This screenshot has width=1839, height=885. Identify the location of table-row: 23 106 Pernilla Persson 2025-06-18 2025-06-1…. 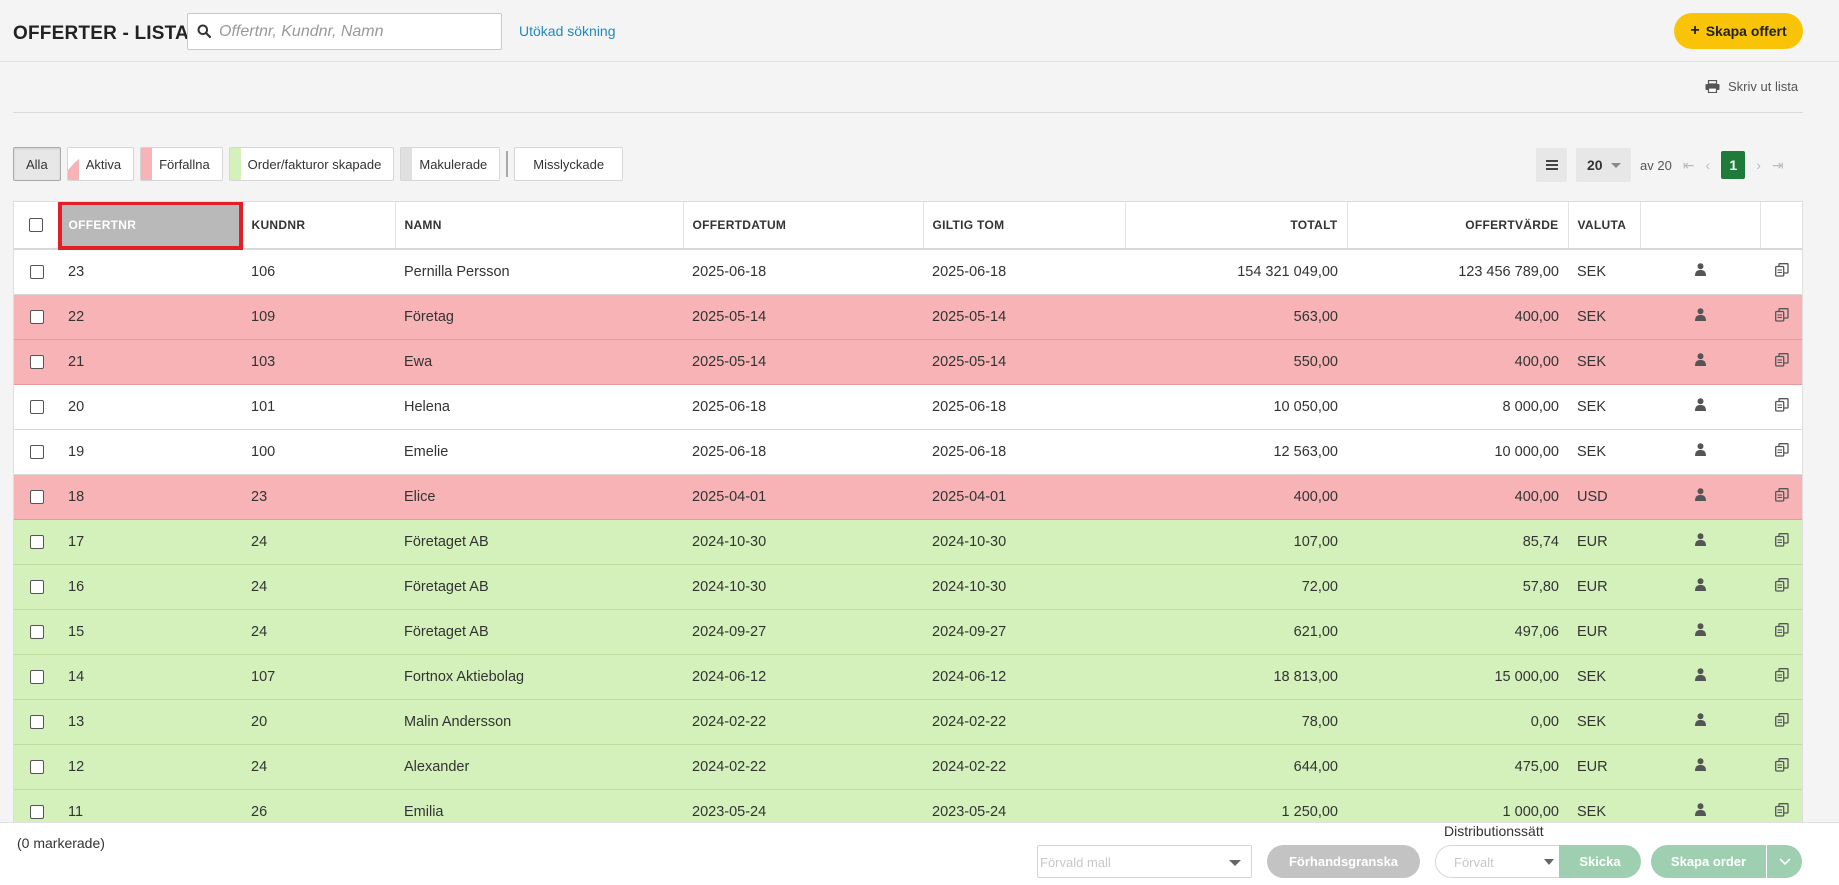
(908, 272).